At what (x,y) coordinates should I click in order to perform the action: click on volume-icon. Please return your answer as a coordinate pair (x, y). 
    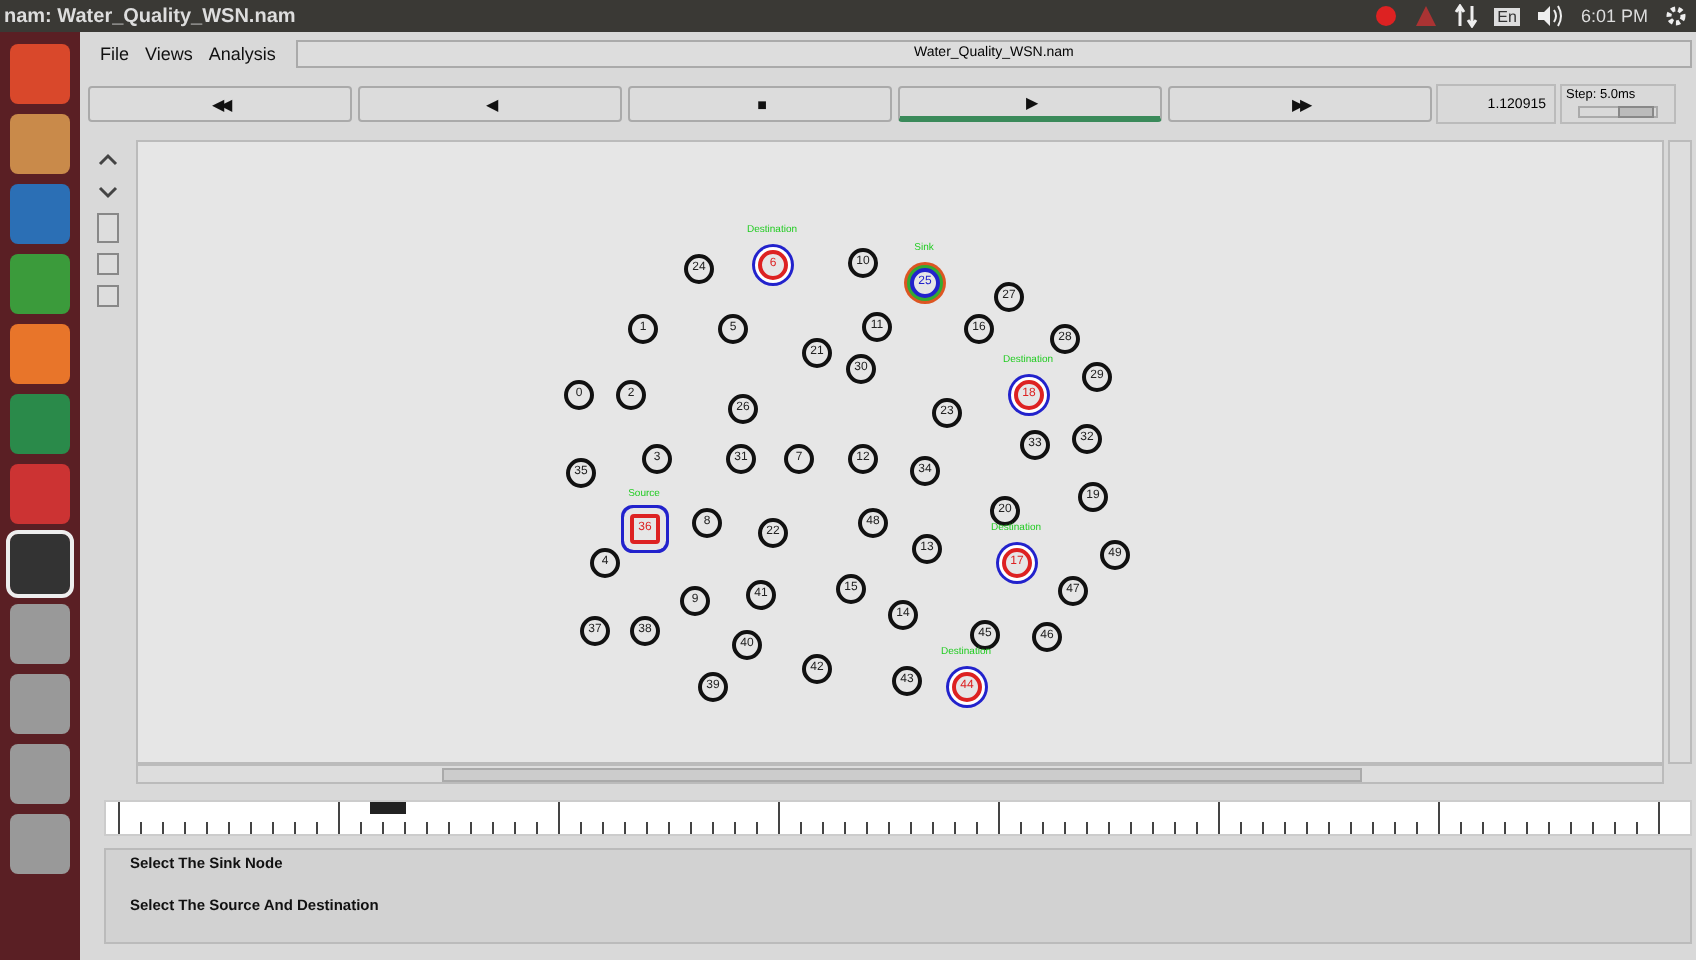
    Looking at the image, I should click on (1550, 16).